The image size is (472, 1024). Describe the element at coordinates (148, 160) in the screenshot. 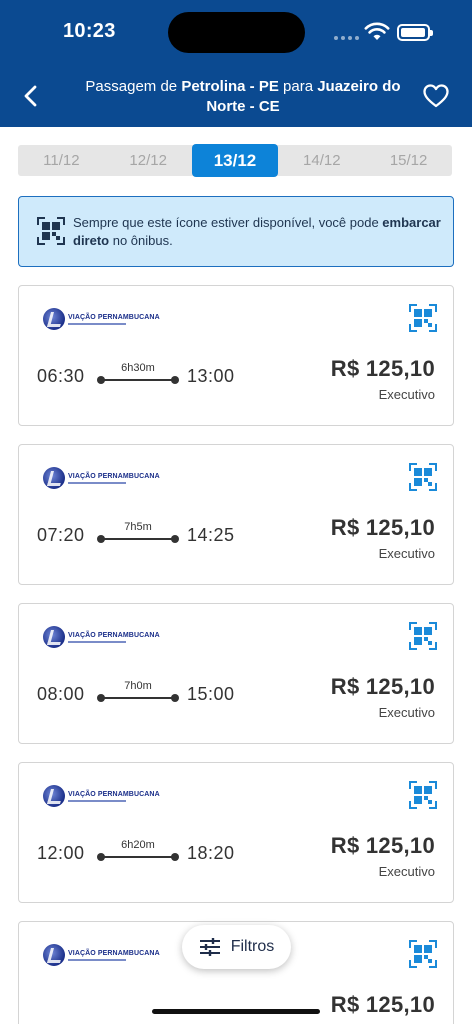

I see `date-tab-12-12: 12/12` at that location.